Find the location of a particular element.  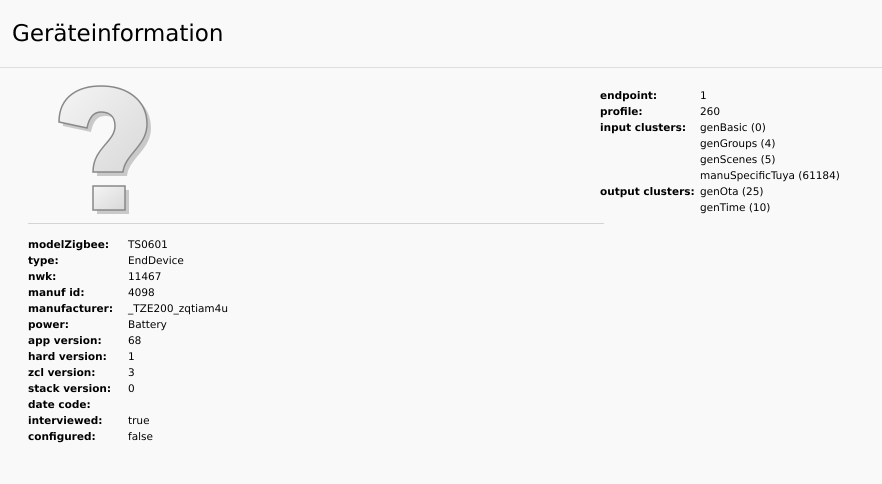

field-value: _TZE200_zqtiam4u is located at coordinates (178, 309).